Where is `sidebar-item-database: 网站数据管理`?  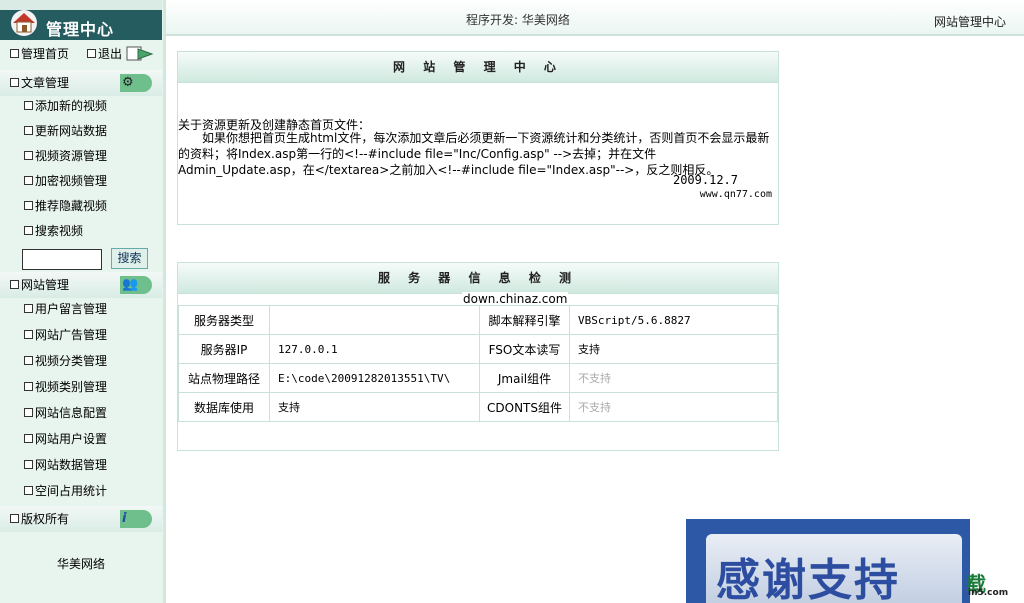 sidebar-item-database: 网站数据管理 is located at coordinates (81, 465).